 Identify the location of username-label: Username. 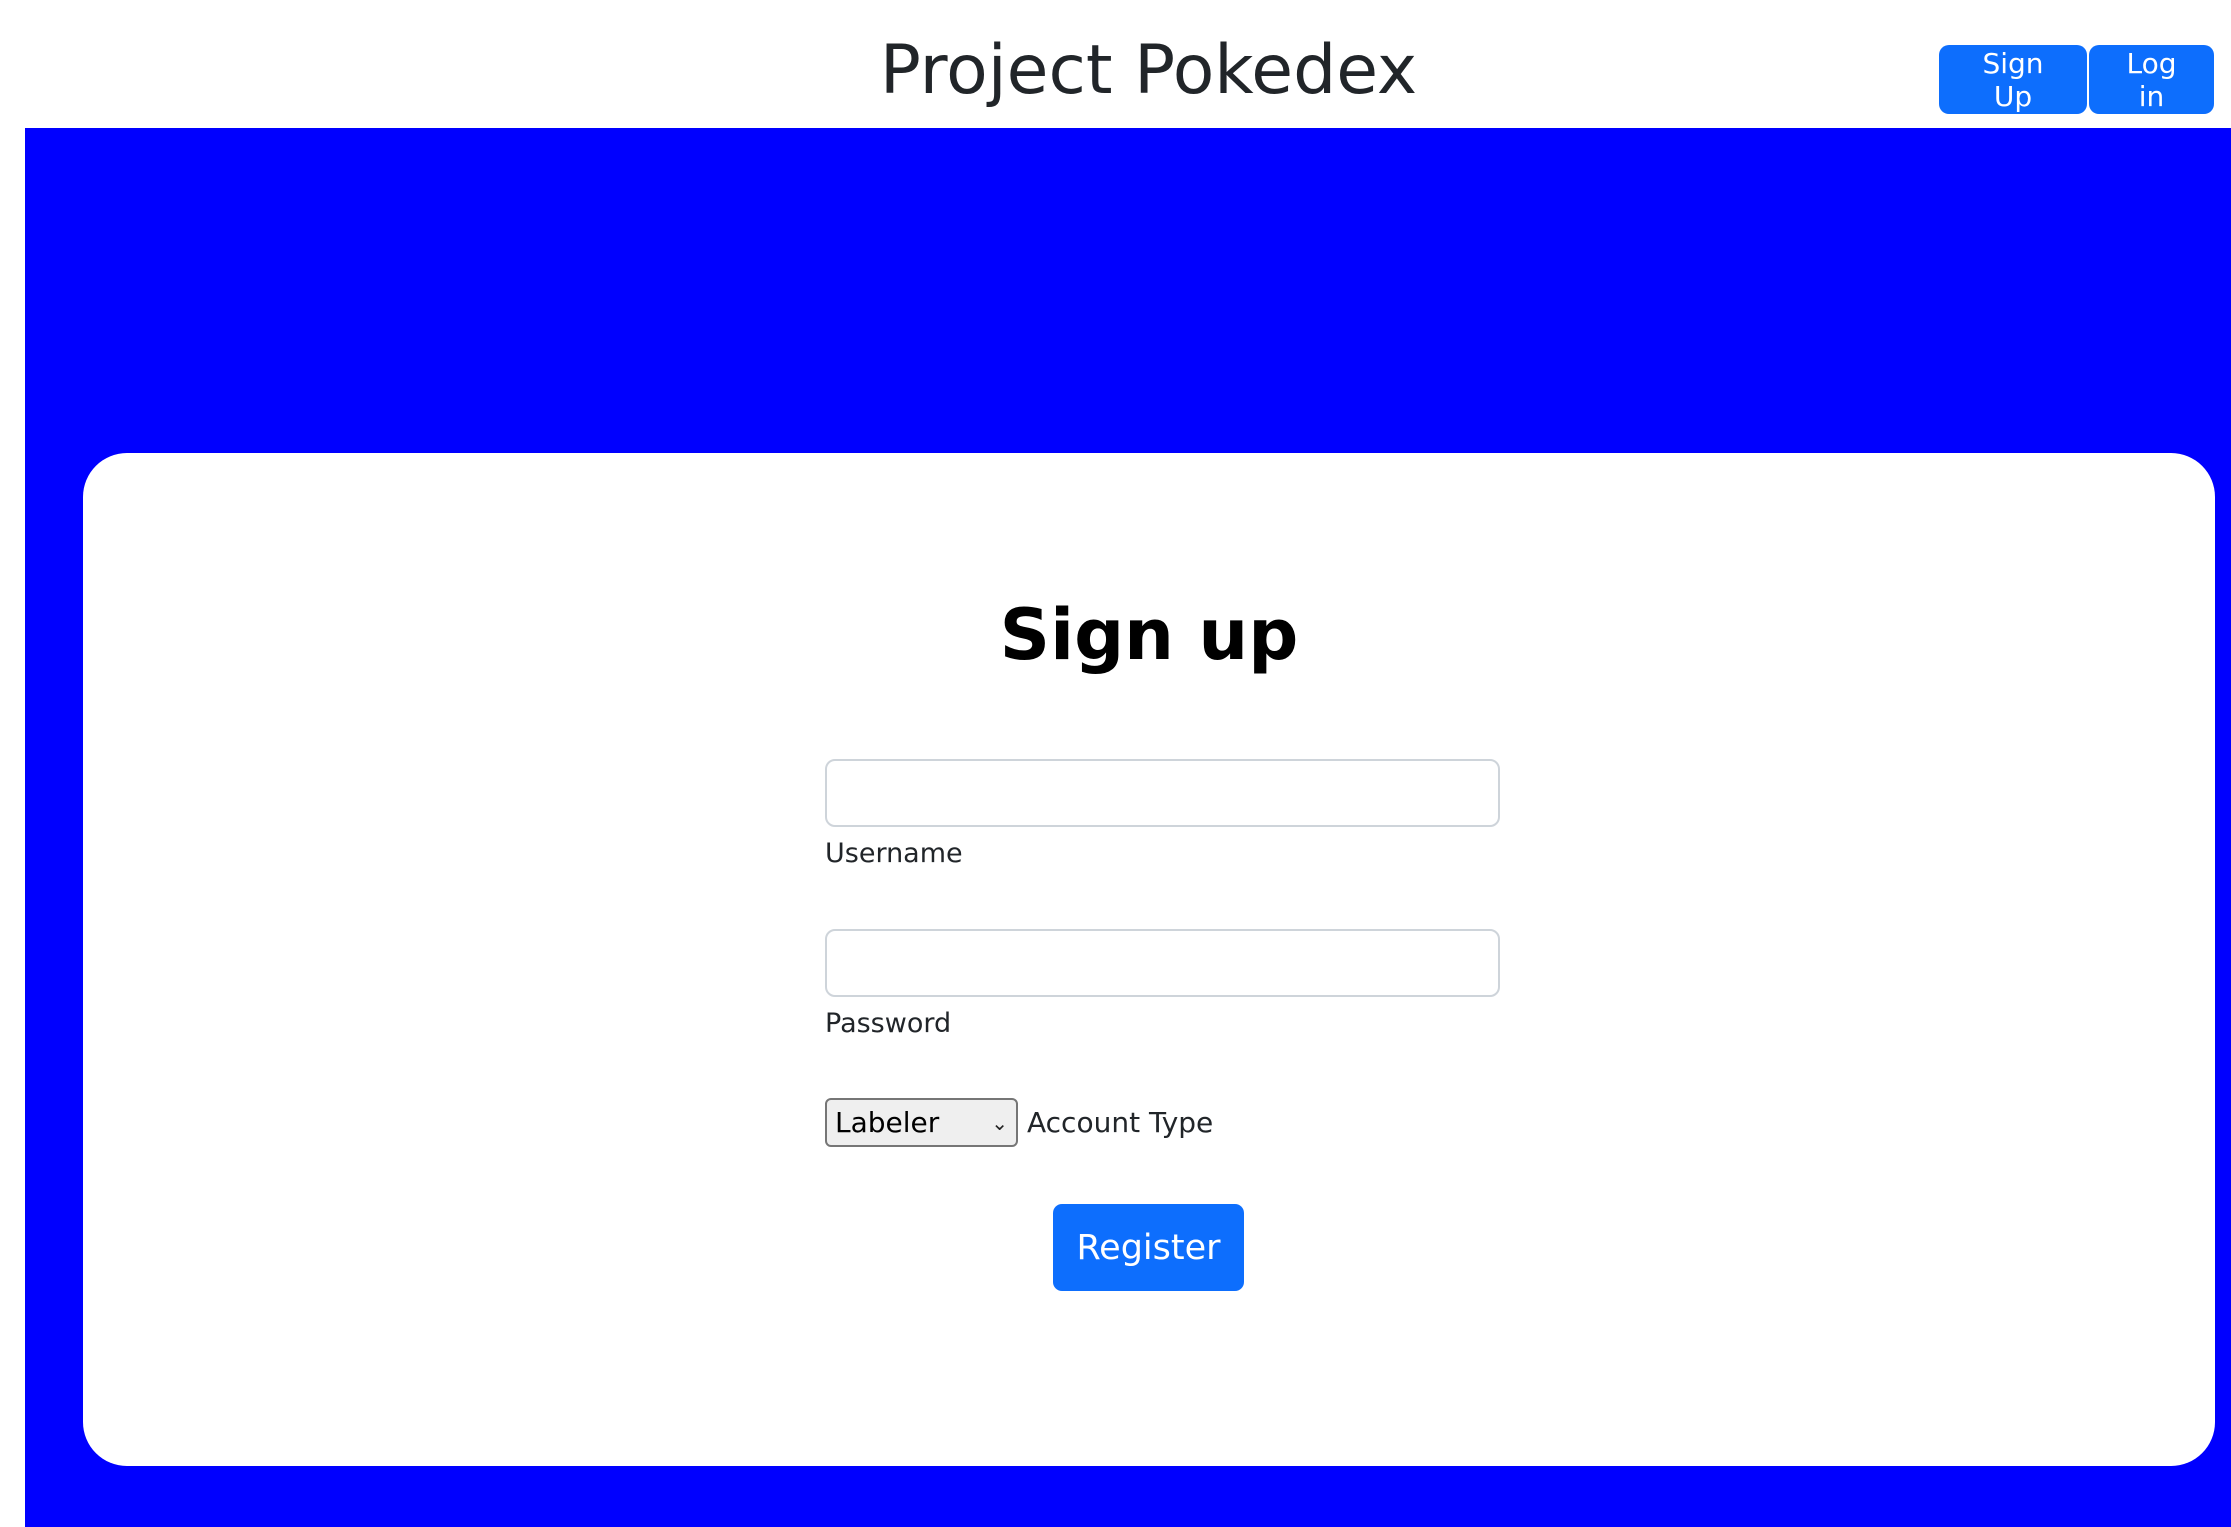
(894, 853).